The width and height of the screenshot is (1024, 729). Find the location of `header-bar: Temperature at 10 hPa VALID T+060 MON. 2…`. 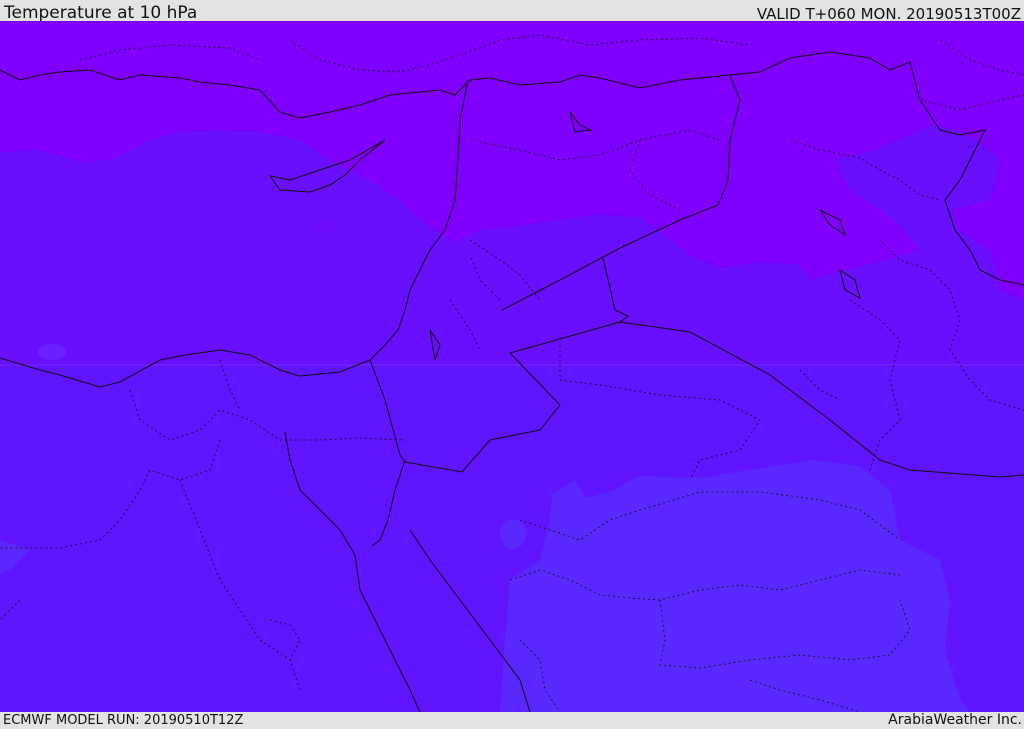

header-bar: Temperature at 10 hPa VALID T+060 MON. 2… is located at coordinates (512, 11).